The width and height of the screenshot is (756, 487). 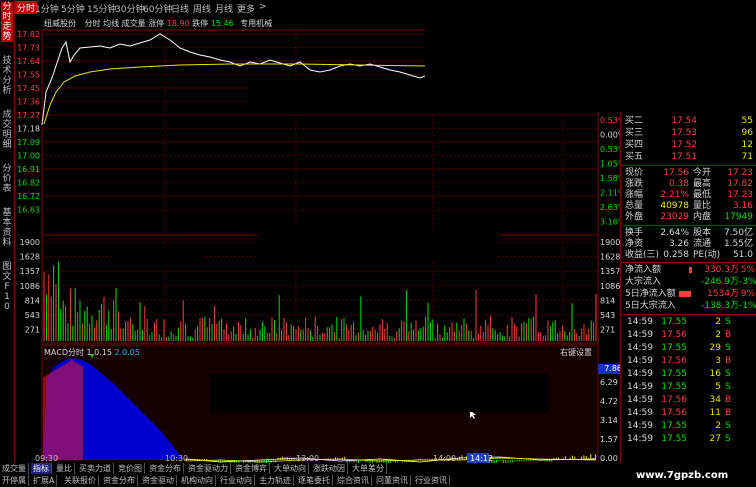 I want to click on bottom-tab: 大单差分, so click(x=368, y=468).